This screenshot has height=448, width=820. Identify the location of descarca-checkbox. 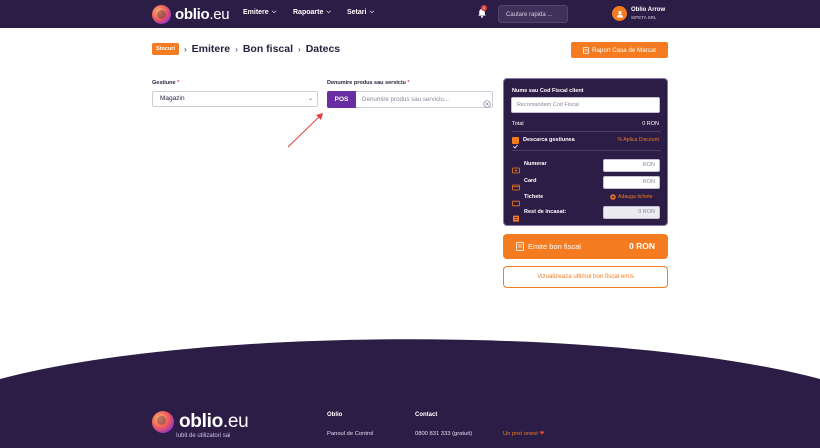
(515, 143).